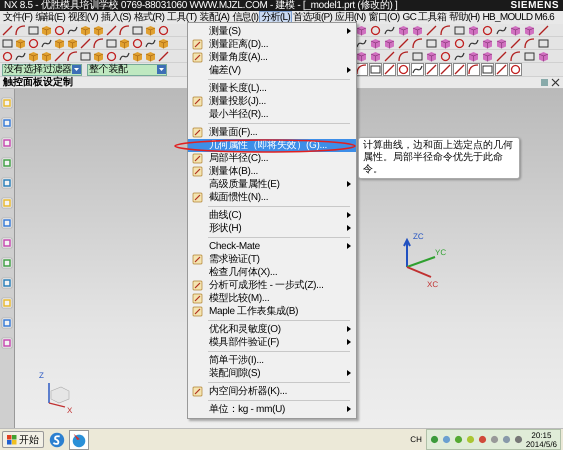 This screenshot has height=450, width=563. What do you see at coordinates (350, 18) in the screenshot?
I see `menu-item: 应用(N)` at bounding box center [350, 18].